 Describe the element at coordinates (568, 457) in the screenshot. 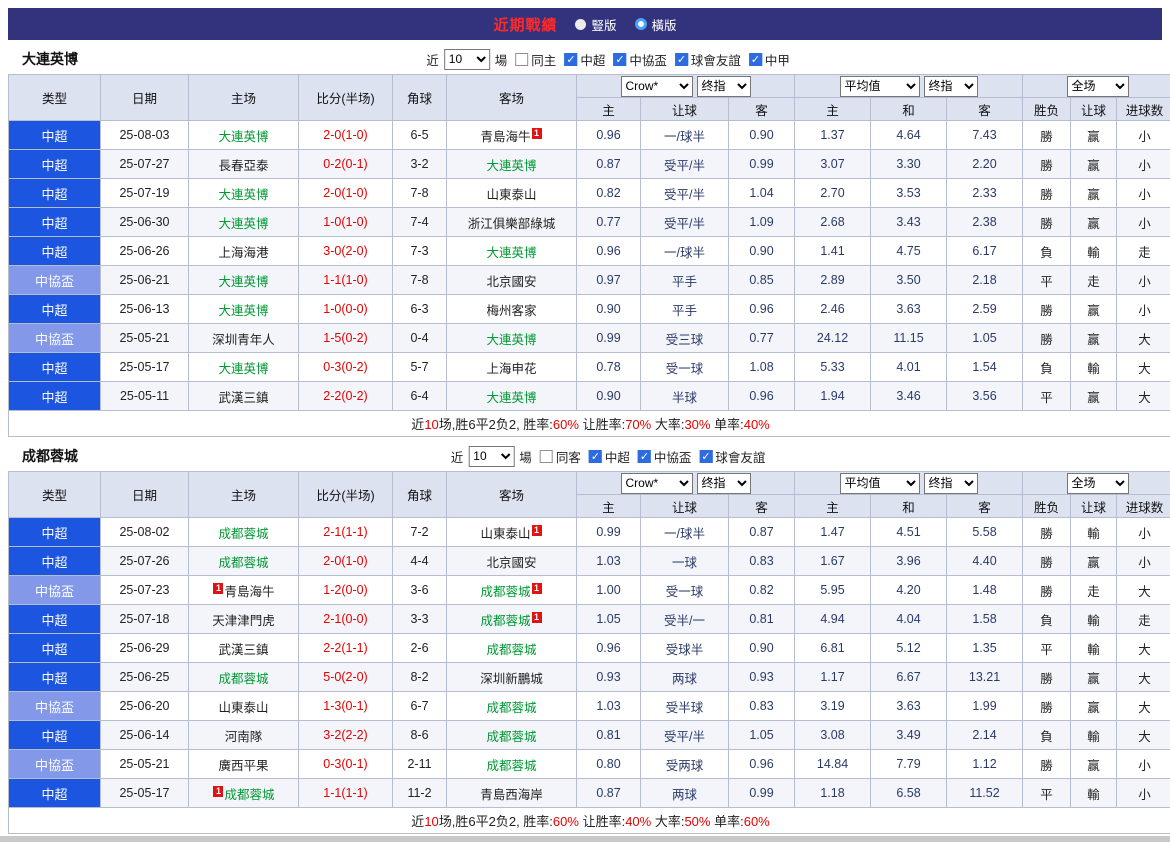

I see `same-venue-label: 同客` at that location.